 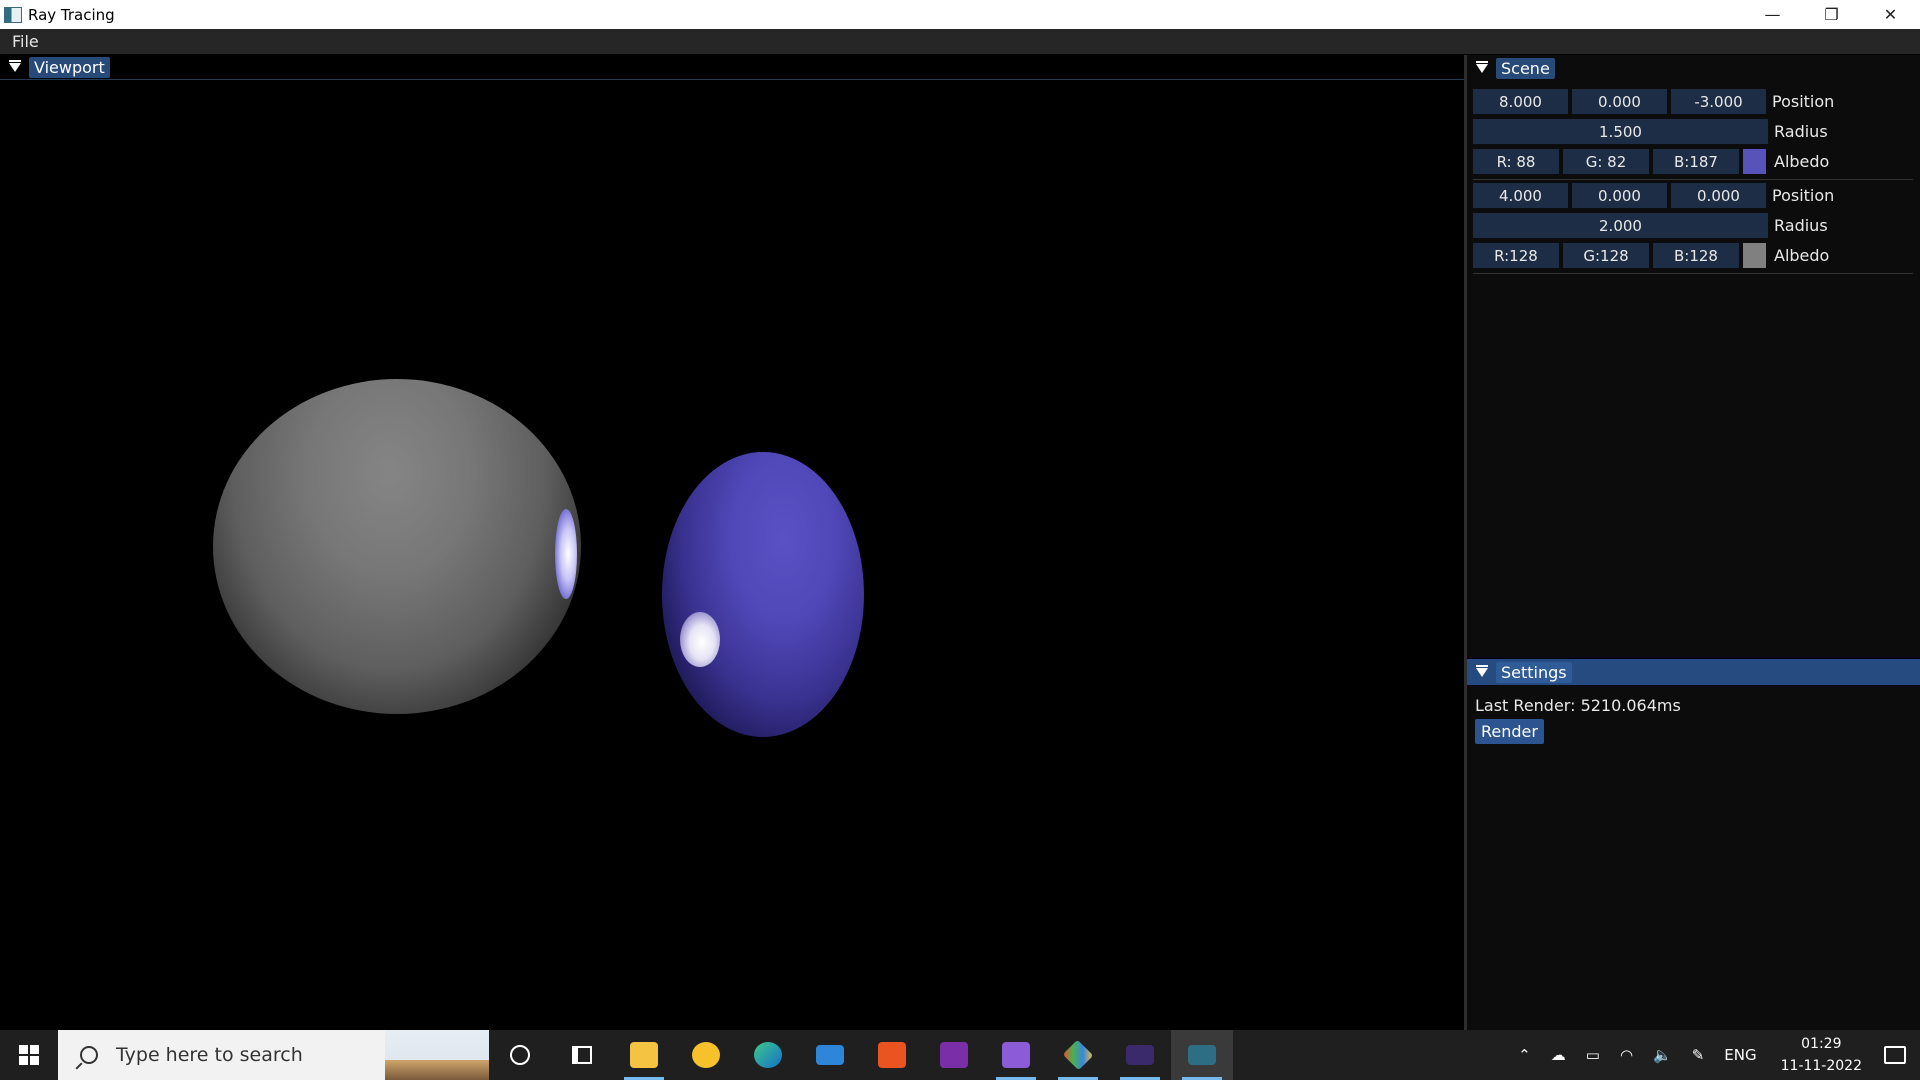 What do you see at coordinates (1516, 161) in the screenshot?
I see `sphere-0-albedo-r: R: 88` at bounding box center [1516, 161].